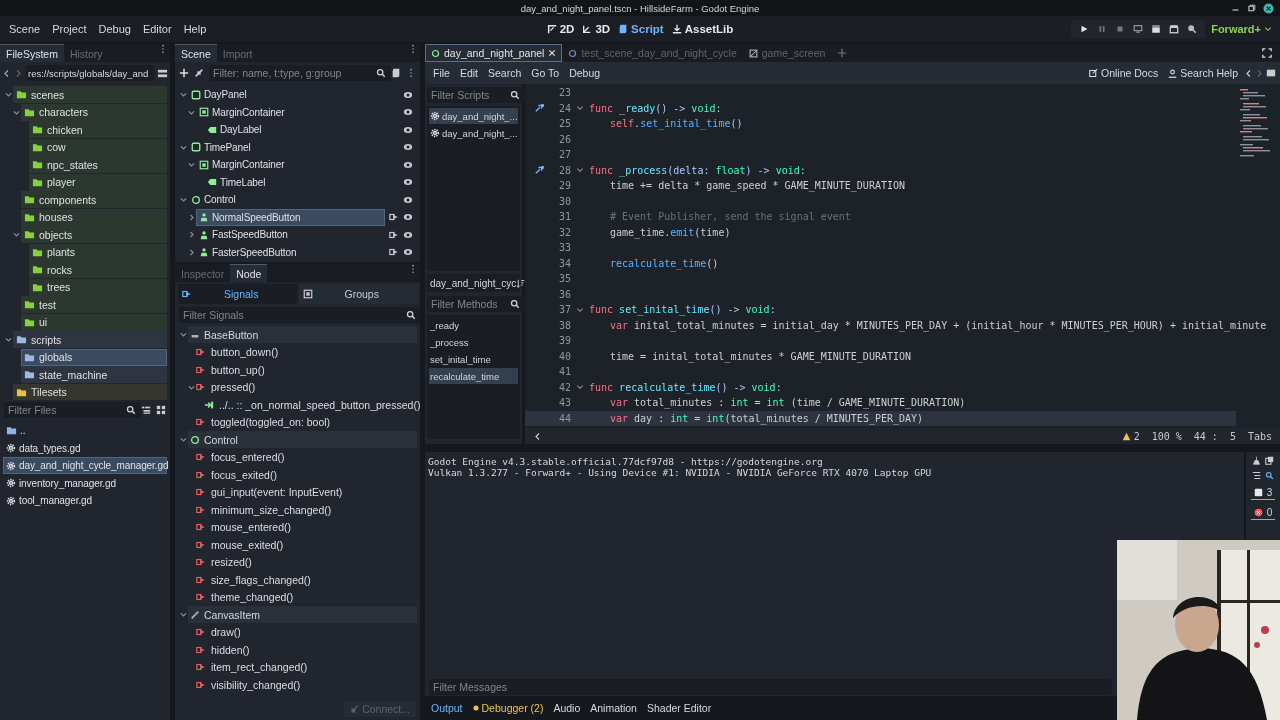 This screenshot has height=720, width=1280. What do you see at coordinates (1251, 8) in the screenshot?
I see `restore-icon` at bounding box center [1251, 8].